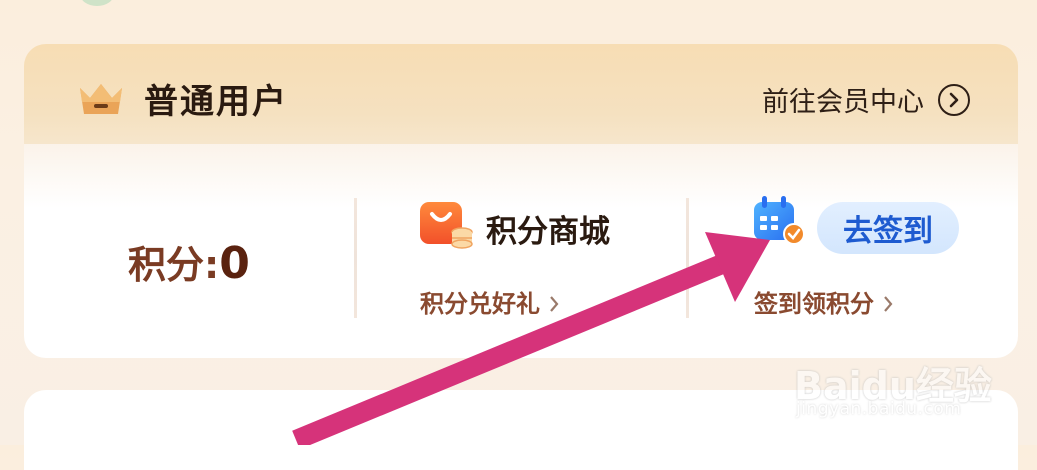  What do you see at coordinates (954, 99) in the screenshot?
I see `chevron-right-circle-icon` at bounding box center [954, 99].